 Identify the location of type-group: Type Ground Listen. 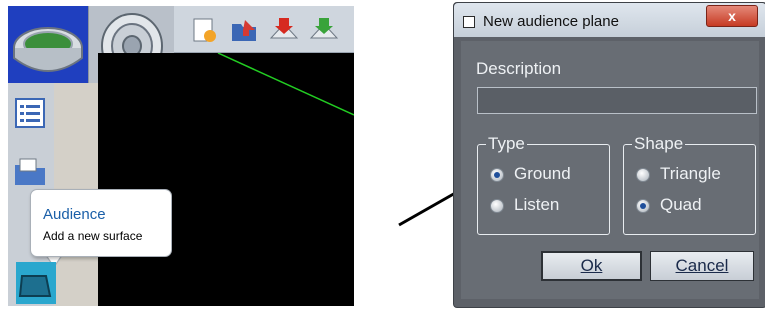
(543, 184).